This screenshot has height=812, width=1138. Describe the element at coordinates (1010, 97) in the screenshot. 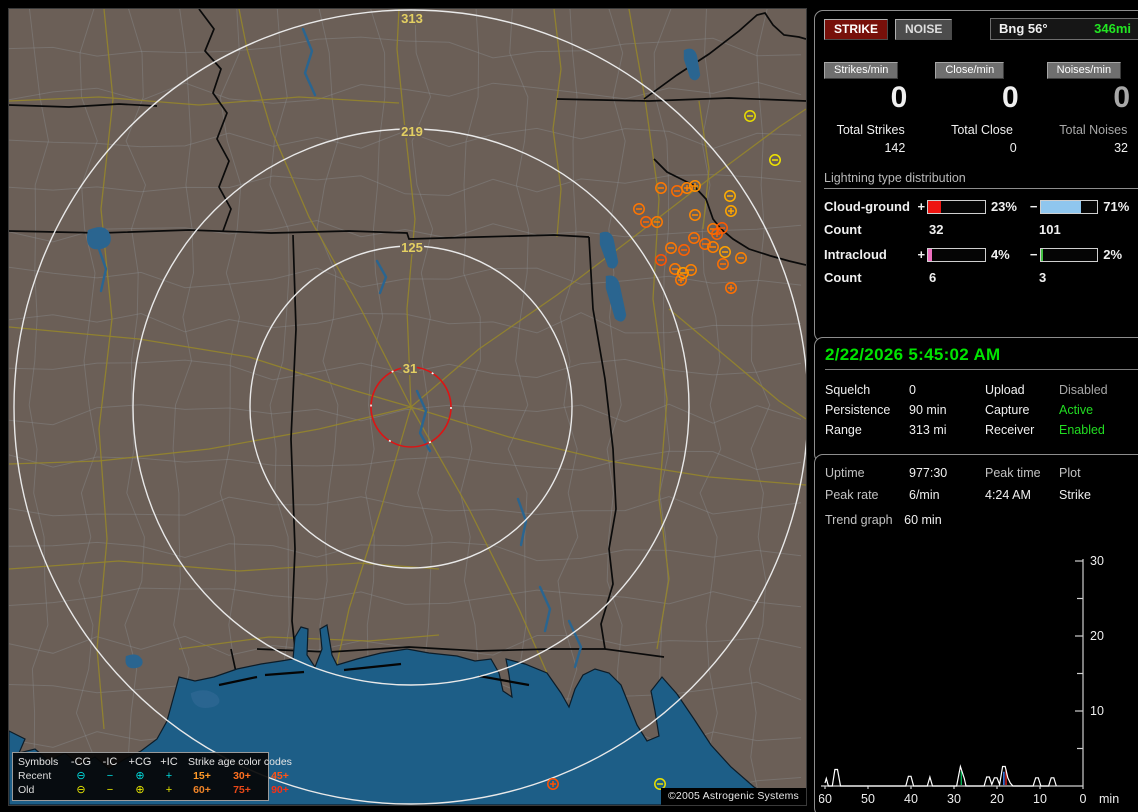

I see `close-per-min-value: 0` at that location.